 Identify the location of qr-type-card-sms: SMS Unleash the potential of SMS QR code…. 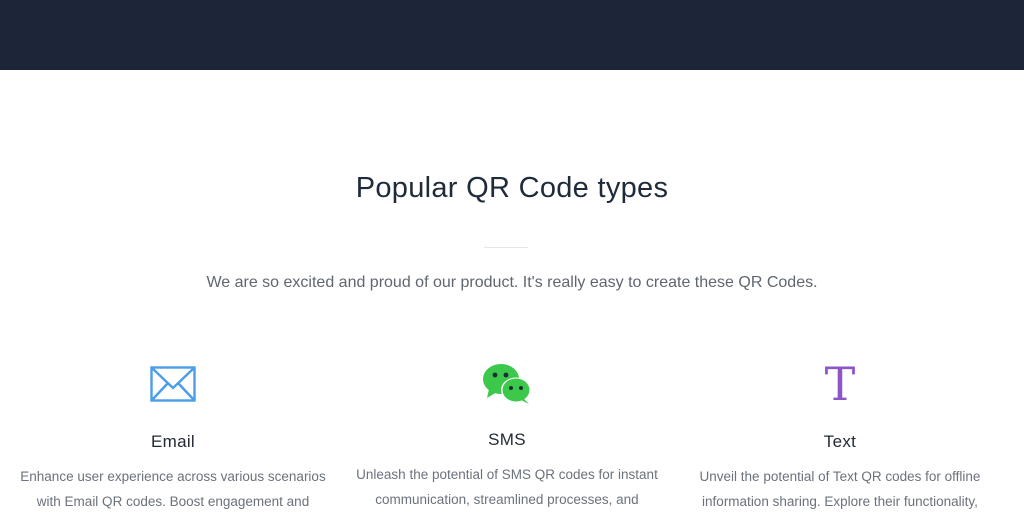
(507, 434).